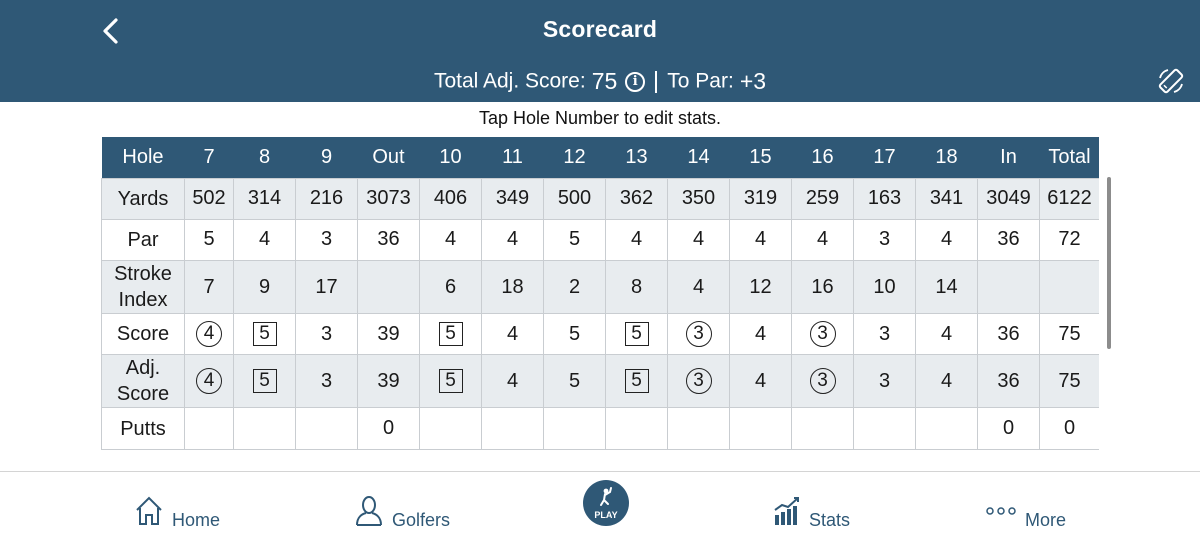 This screenshot has height=552, width=1200. What do you see at coordinates (600, 334) in the screenshot?
I see `table-row: Score 4 5 3 39 5 4 5 5 3 4 3 3 4 36 75` at bounding box center [600, 334].